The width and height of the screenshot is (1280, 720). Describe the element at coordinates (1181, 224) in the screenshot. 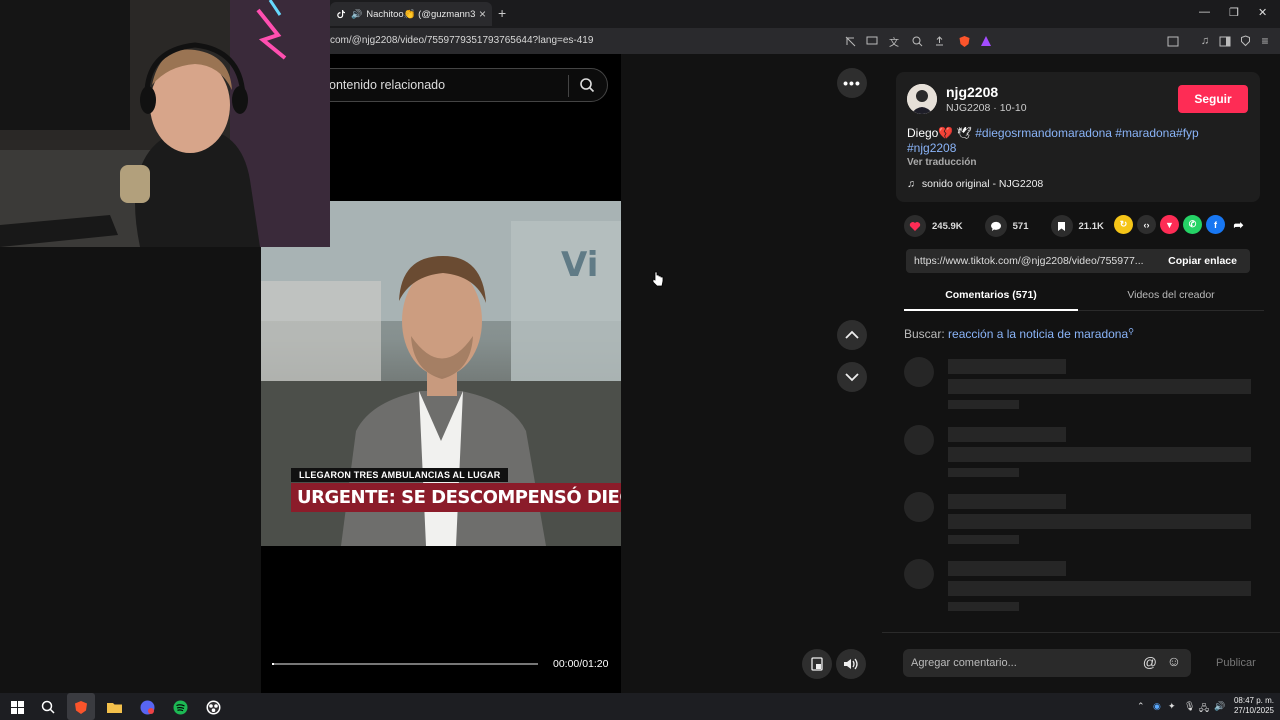

I see `share-buttons: ↻ ‹› ▼ ✆ f ➦` at that location.